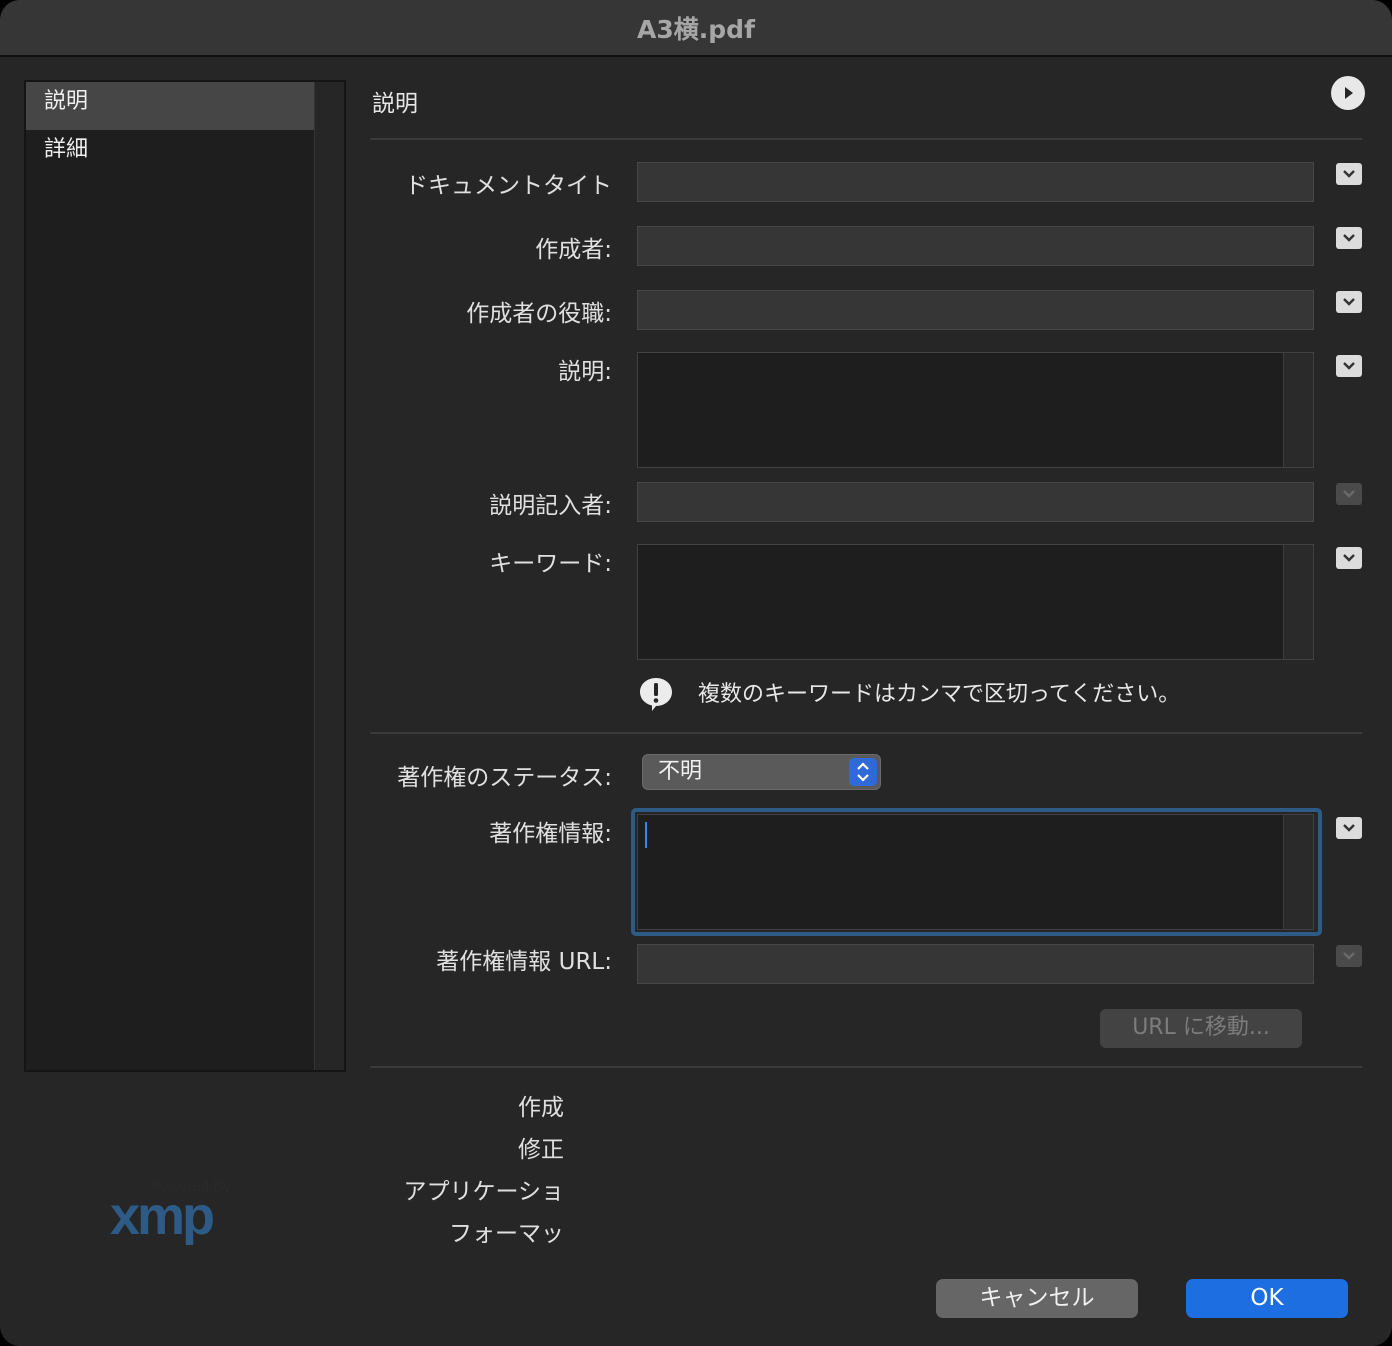 The image size is (1392, 1346). Describe the element at coordinates (976, 872) in the screenshot. I see `focus-ring` at that location.